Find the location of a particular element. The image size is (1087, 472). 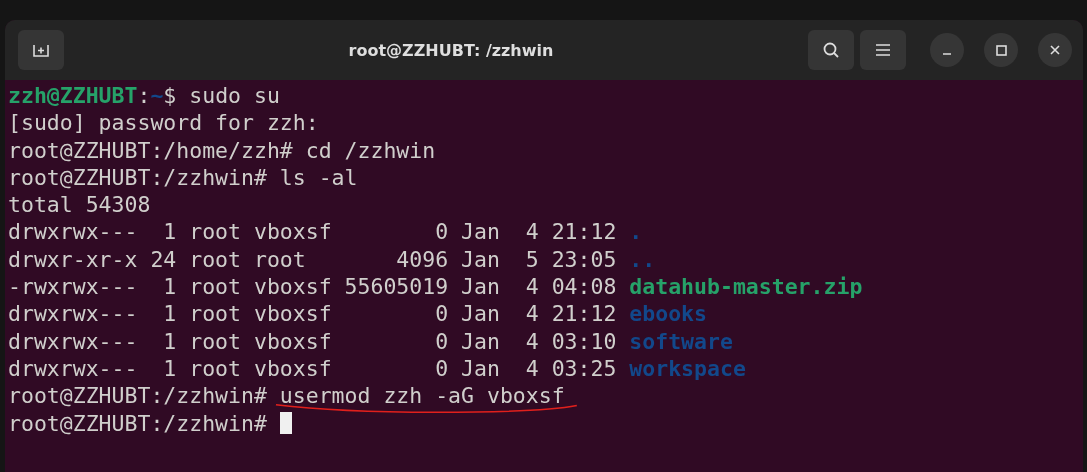

directory-name: .. is located at coordinates (642, 259).